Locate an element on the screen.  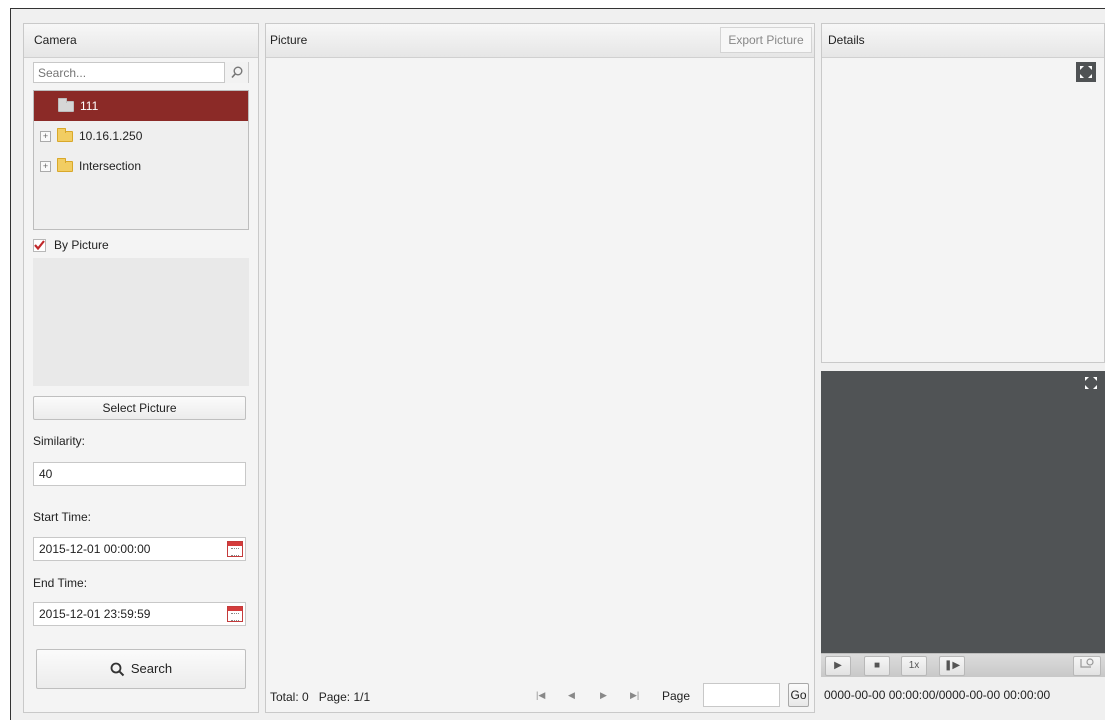
next-page-icon: ▶ is located at coordinates (603, 695).